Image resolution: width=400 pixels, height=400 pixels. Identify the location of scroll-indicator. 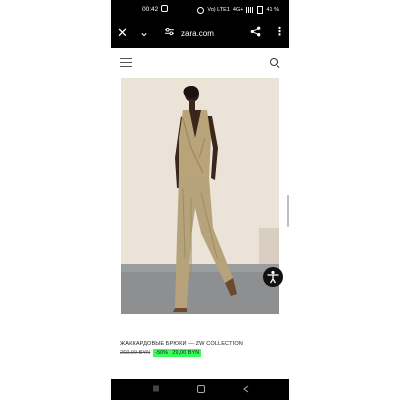
(288, 211).